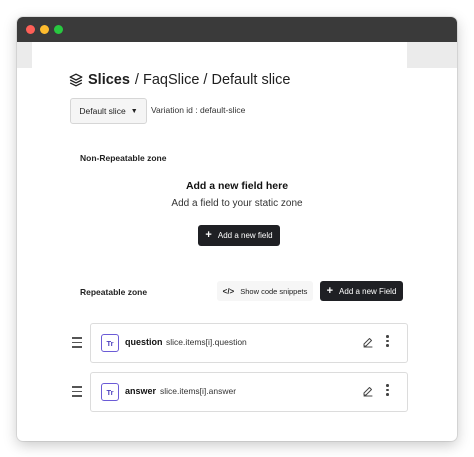 This screenshot has width=474, height=457. I want to click on maximize-window-button, so click(58, 29).